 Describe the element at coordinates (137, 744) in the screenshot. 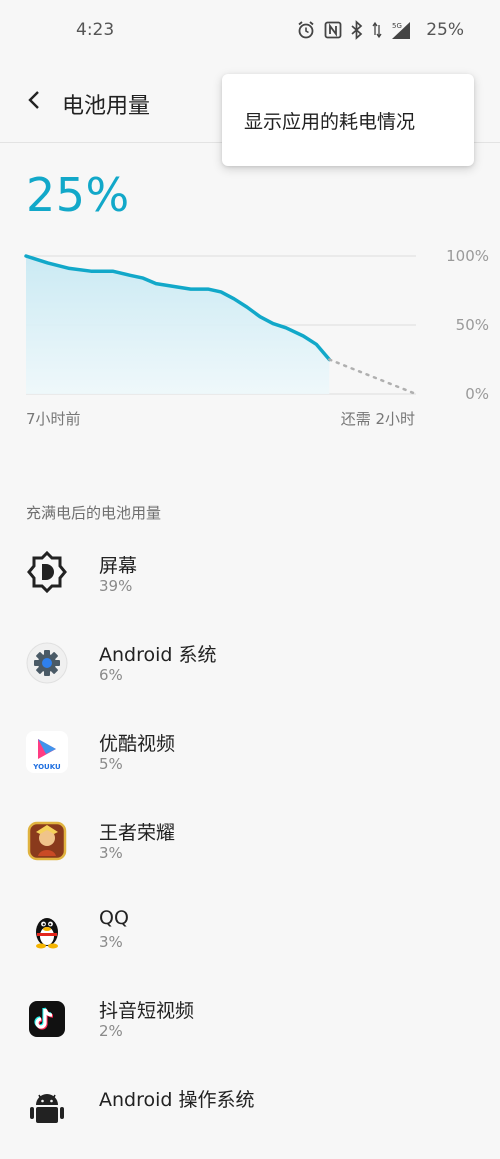

I see `app-name: 优酷视频` at that location.